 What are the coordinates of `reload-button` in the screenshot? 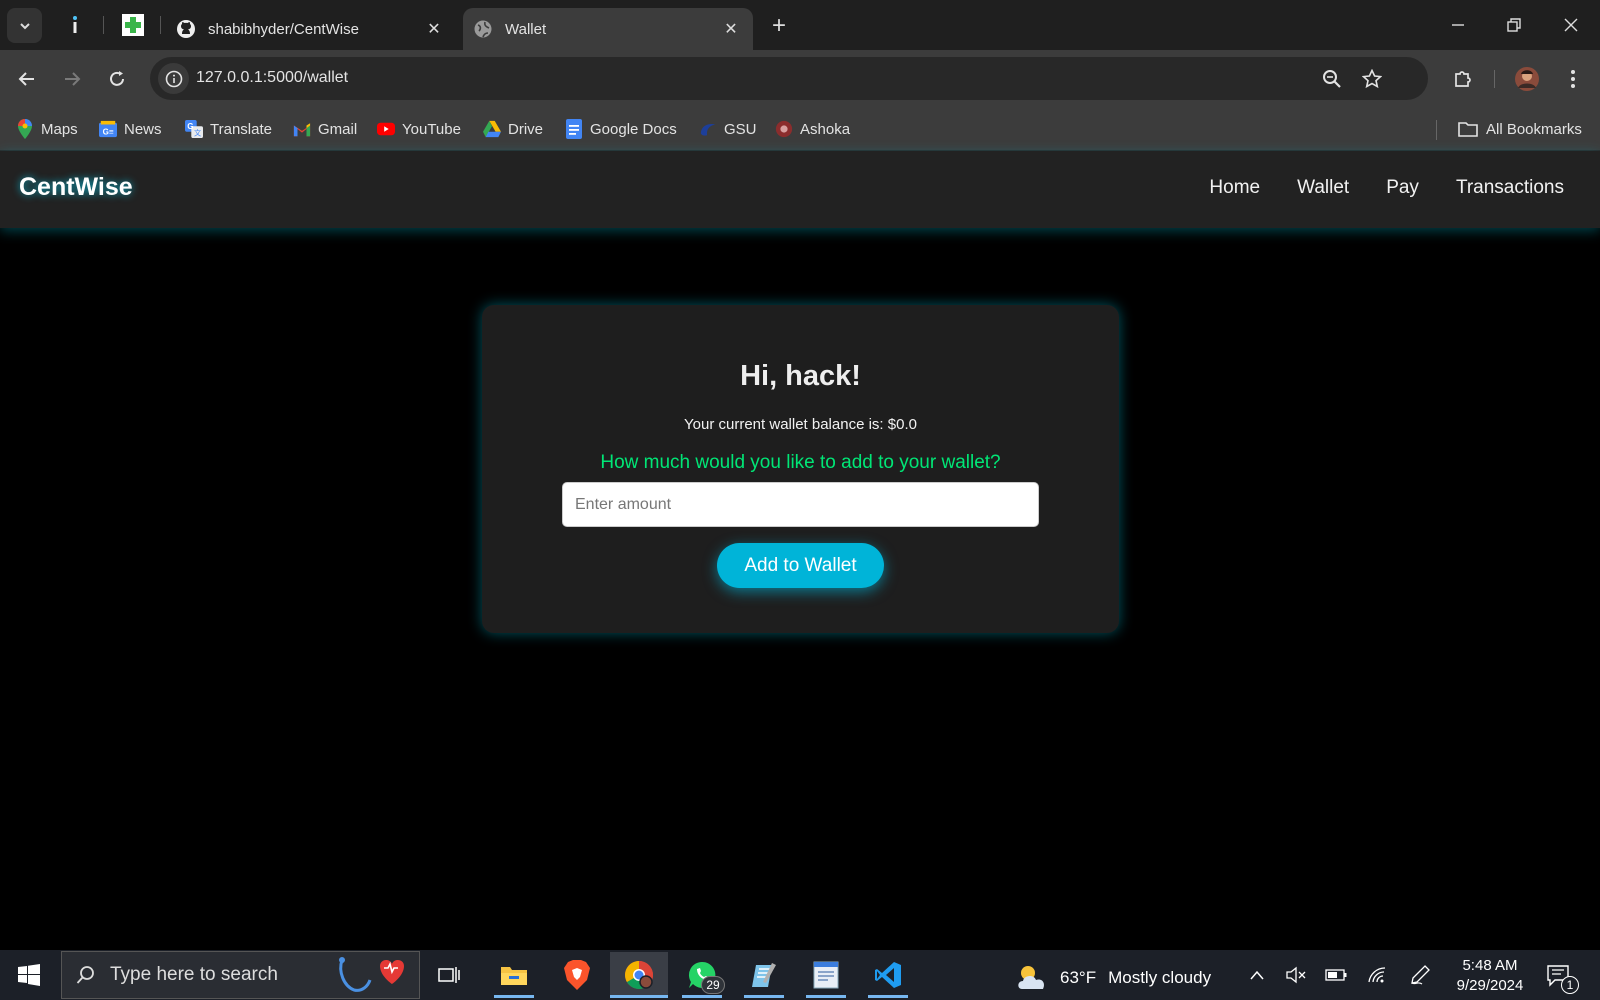 It's located at (117, 79).